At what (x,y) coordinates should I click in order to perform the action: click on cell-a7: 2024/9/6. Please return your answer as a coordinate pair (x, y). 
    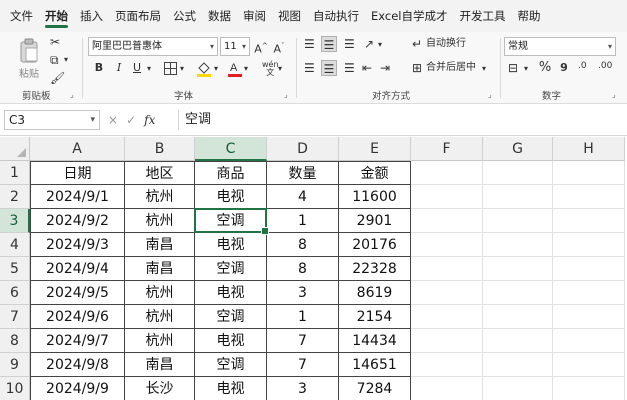
    Looking at the image, I should click on (77, 317).